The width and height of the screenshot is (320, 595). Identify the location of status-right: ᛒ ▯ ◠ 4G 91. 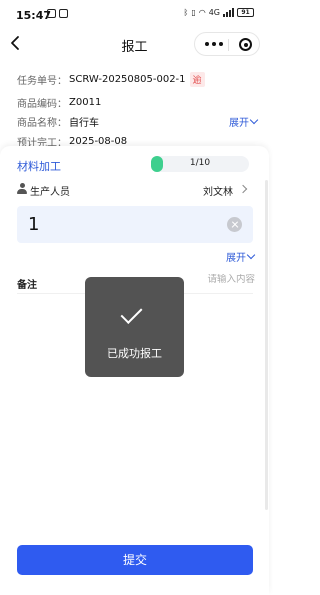
(218, 12).